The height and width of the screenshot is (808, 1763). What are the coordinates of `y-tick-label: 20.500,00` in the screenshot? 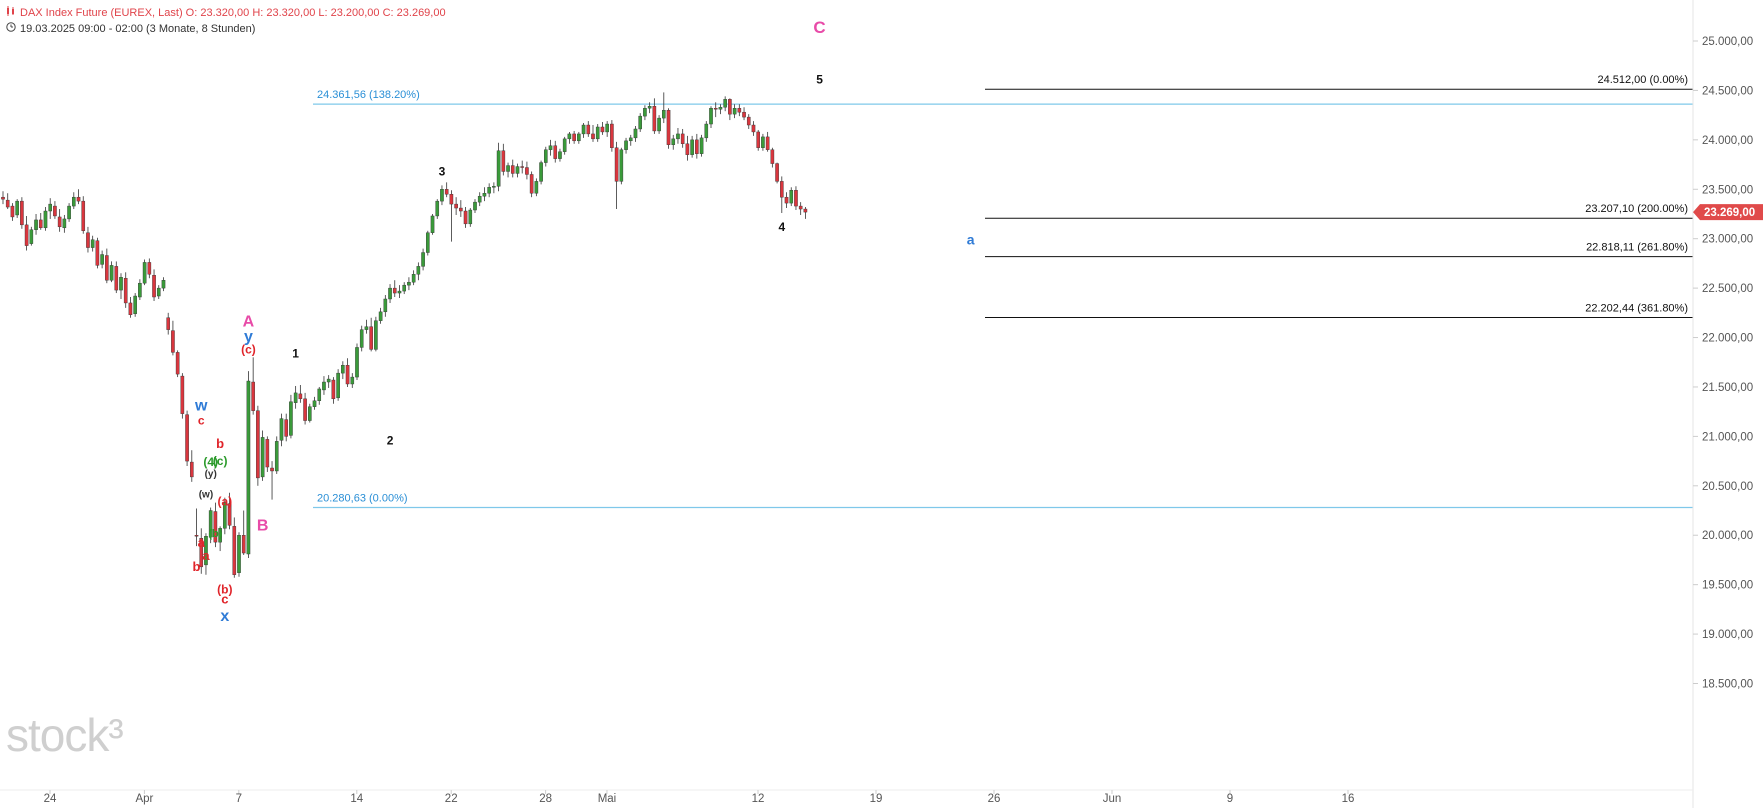 It's located at (1727, 487).